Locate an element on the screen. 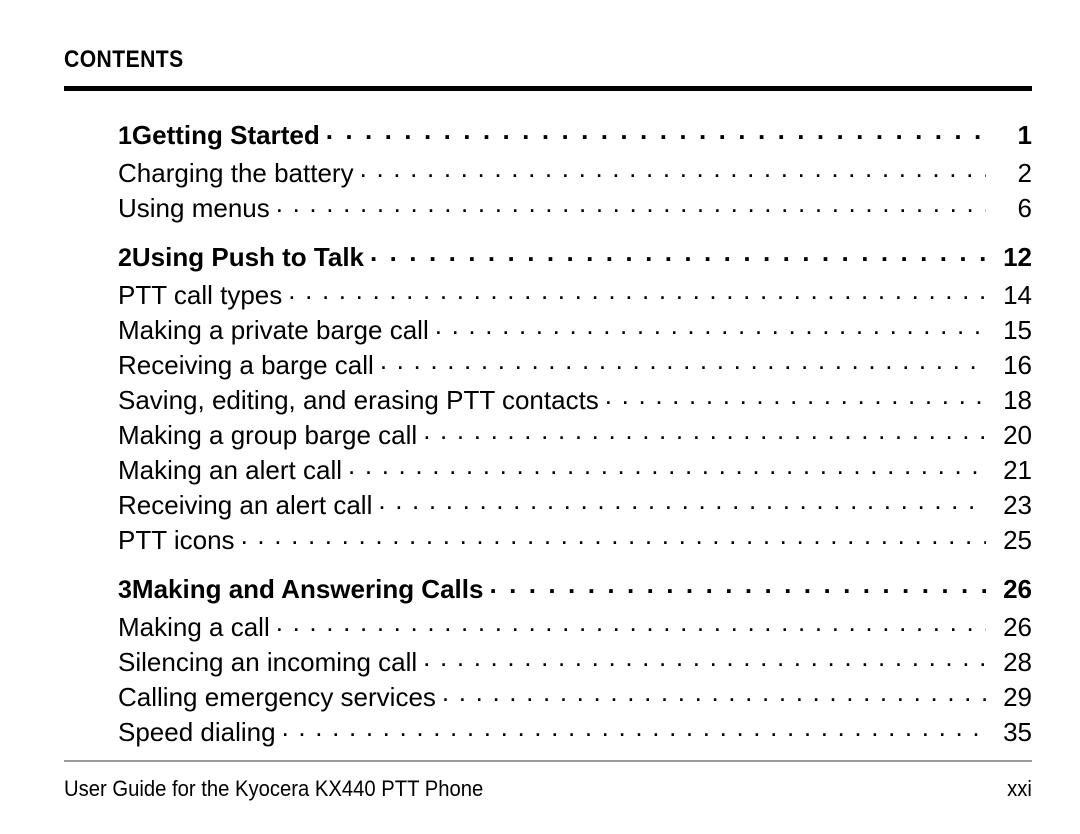 The width and height of the screenshot is (1080, 834). entry-label: PTT call types is located at coordinates (200, 295).